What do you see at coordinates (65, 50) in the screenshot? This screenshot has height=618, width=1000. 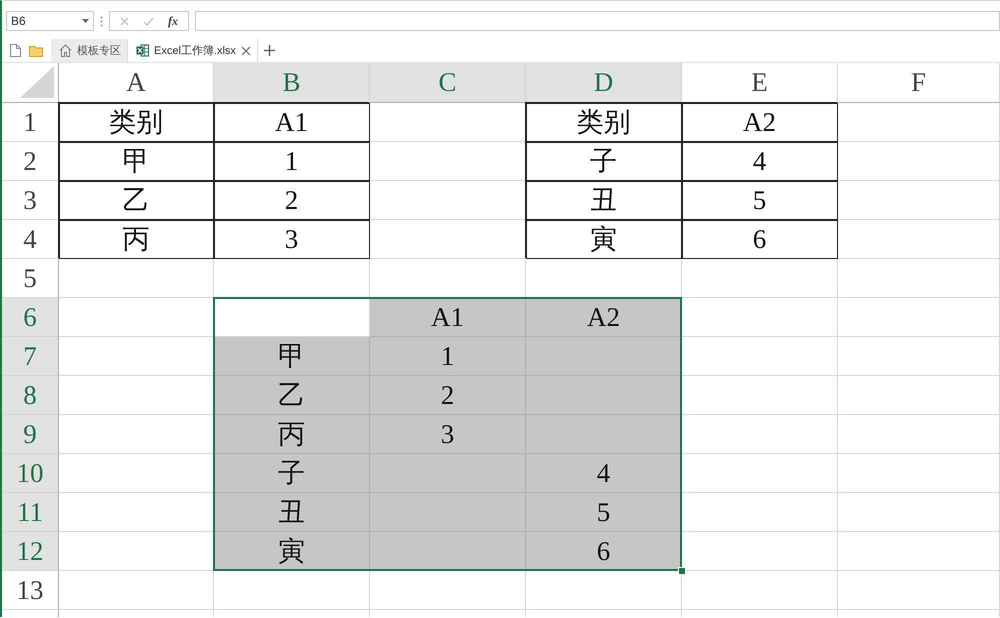 I see `home-icon` at bounding box center [65, 50].